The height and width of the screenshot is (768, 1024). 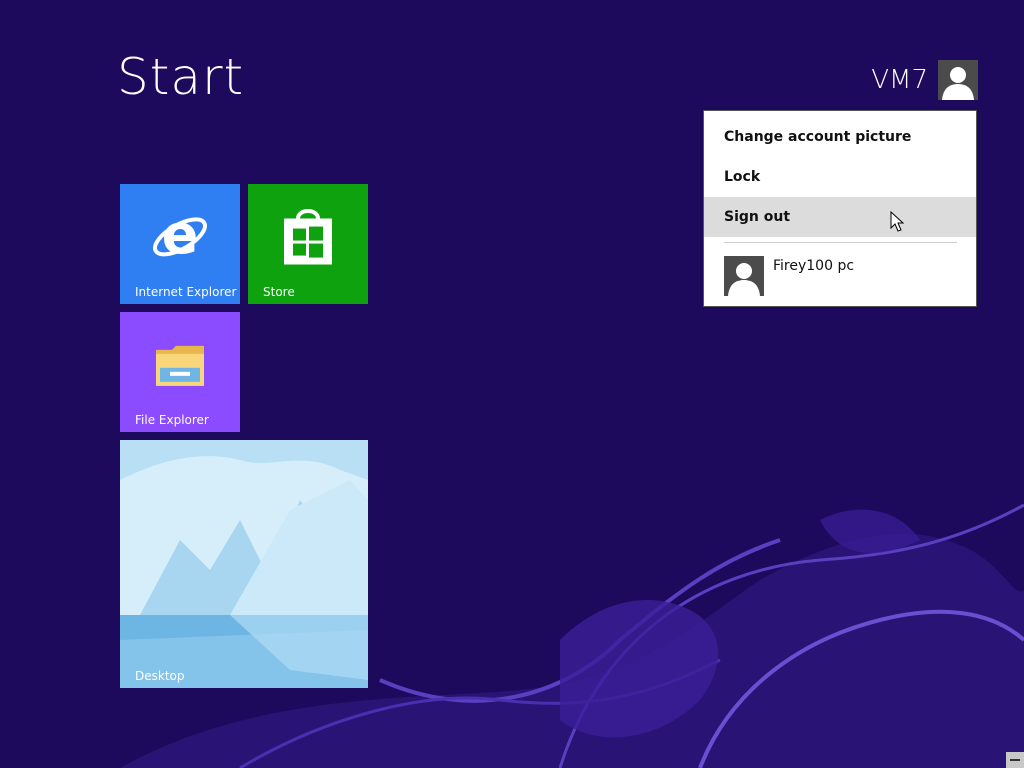 I want to click on internet-explorer-icon: e, so click(x=180, y=237).